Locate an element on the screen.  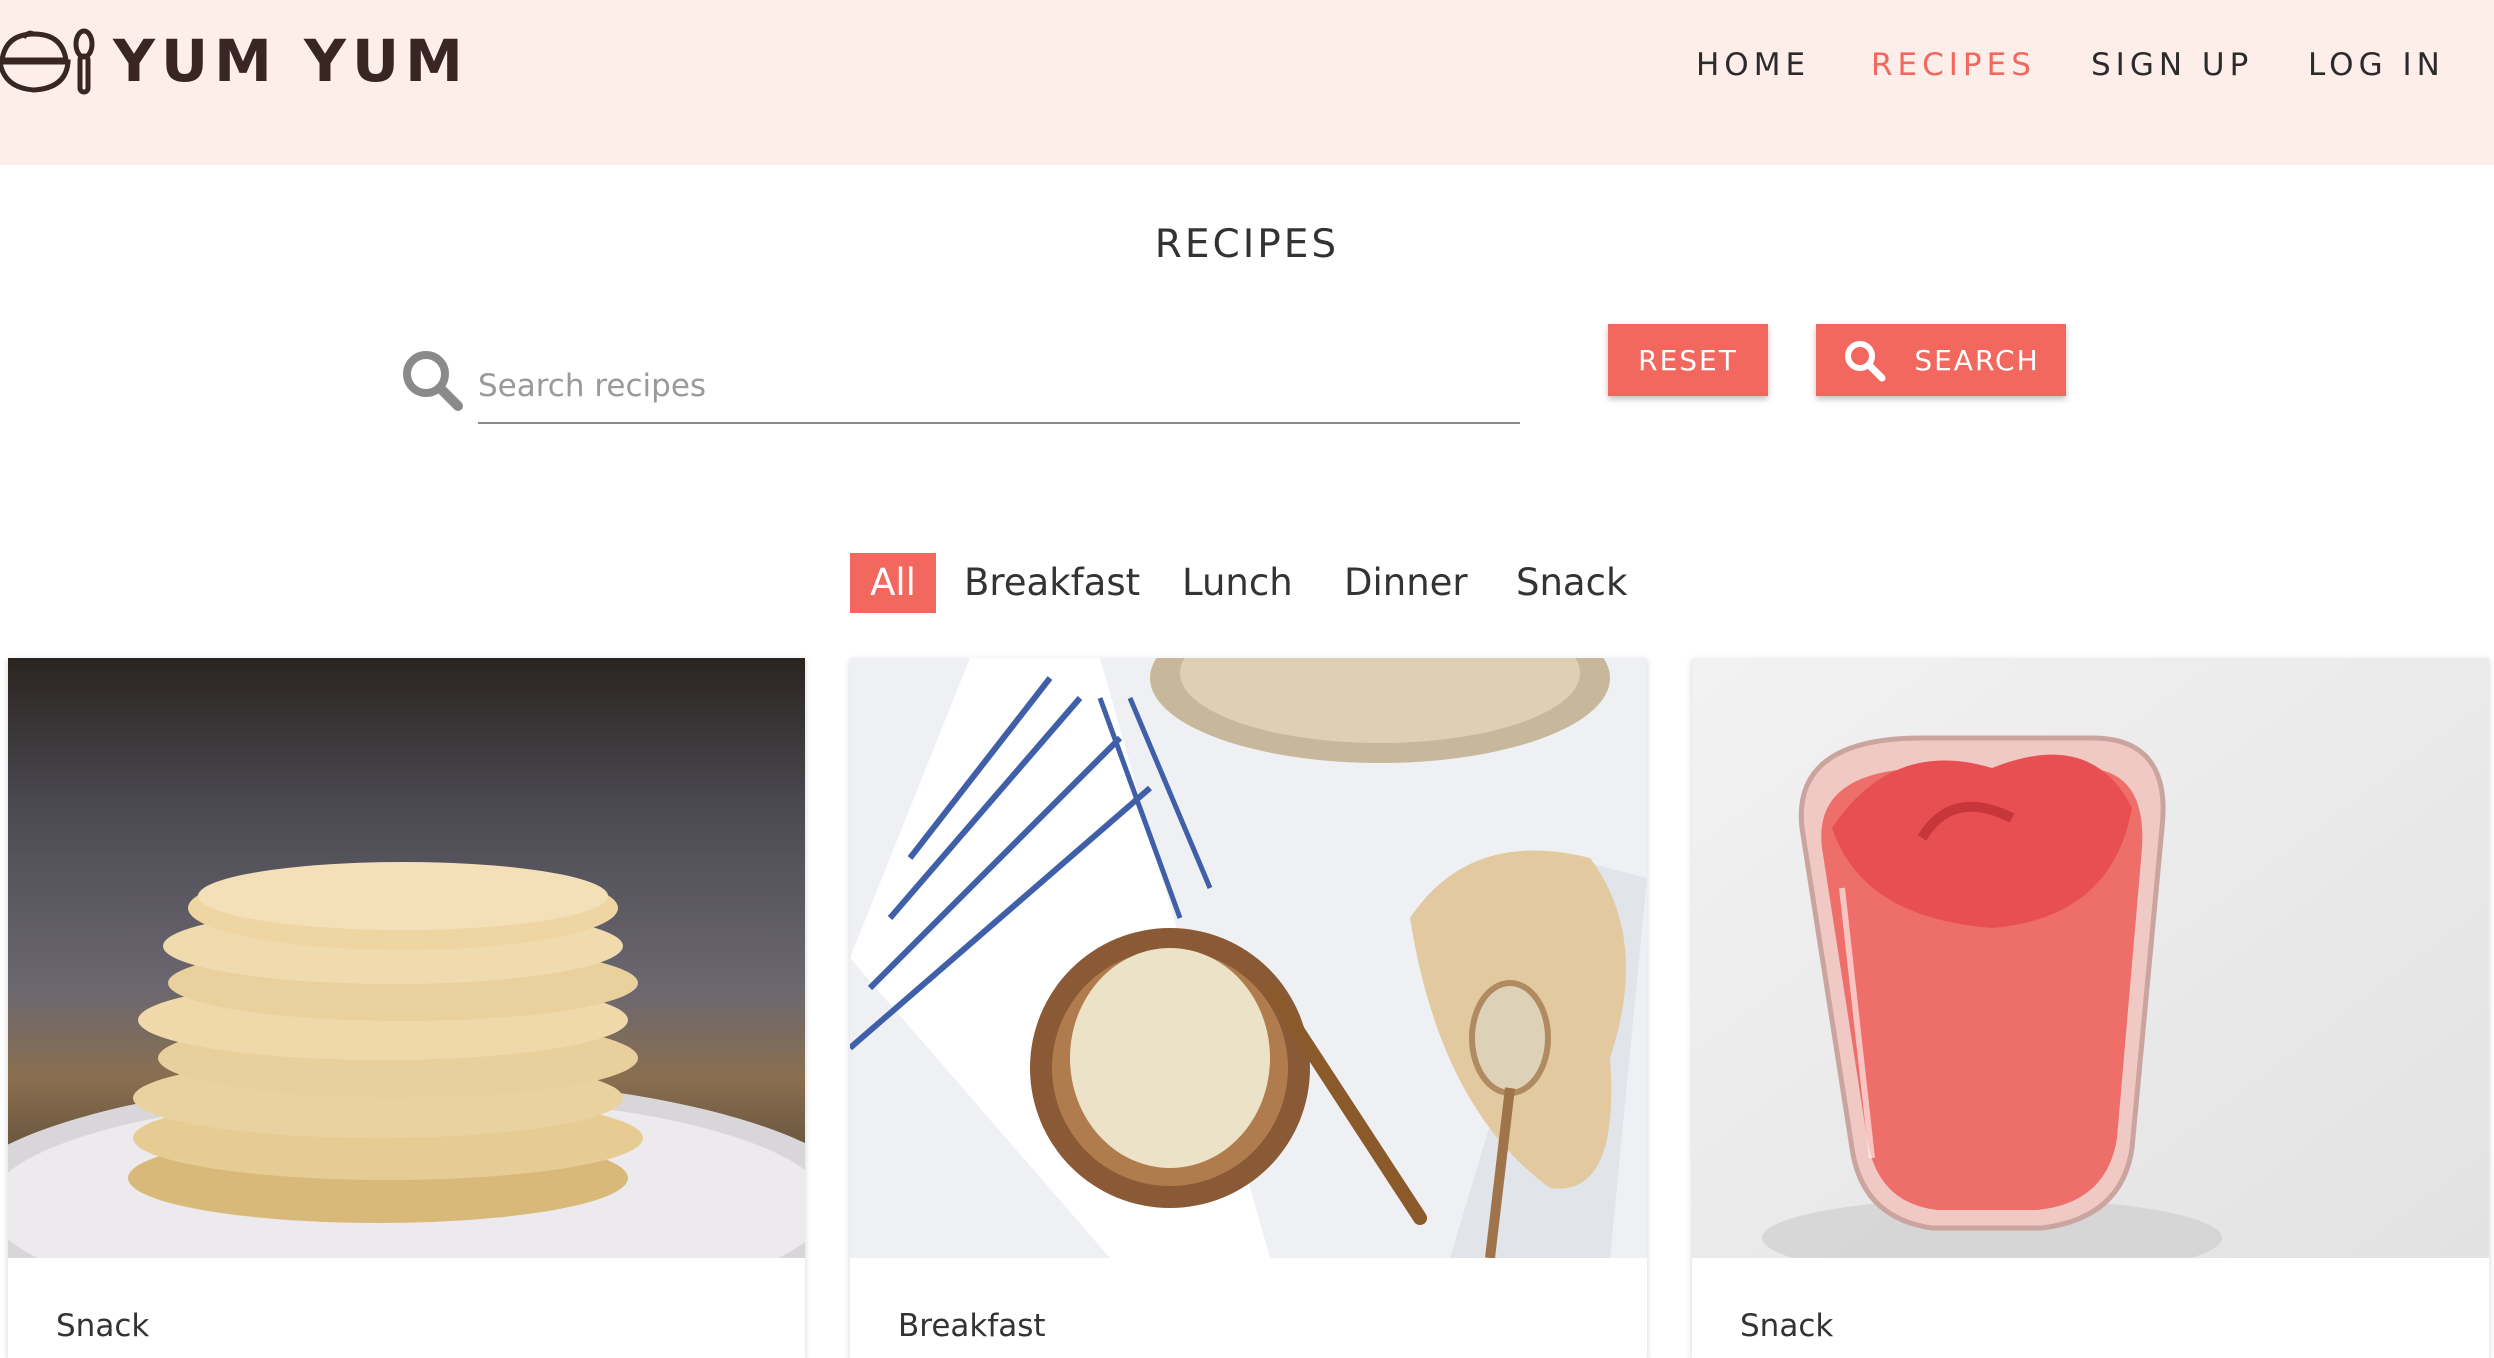
page-title: RECIPES is located at coordinates (1247, 244).